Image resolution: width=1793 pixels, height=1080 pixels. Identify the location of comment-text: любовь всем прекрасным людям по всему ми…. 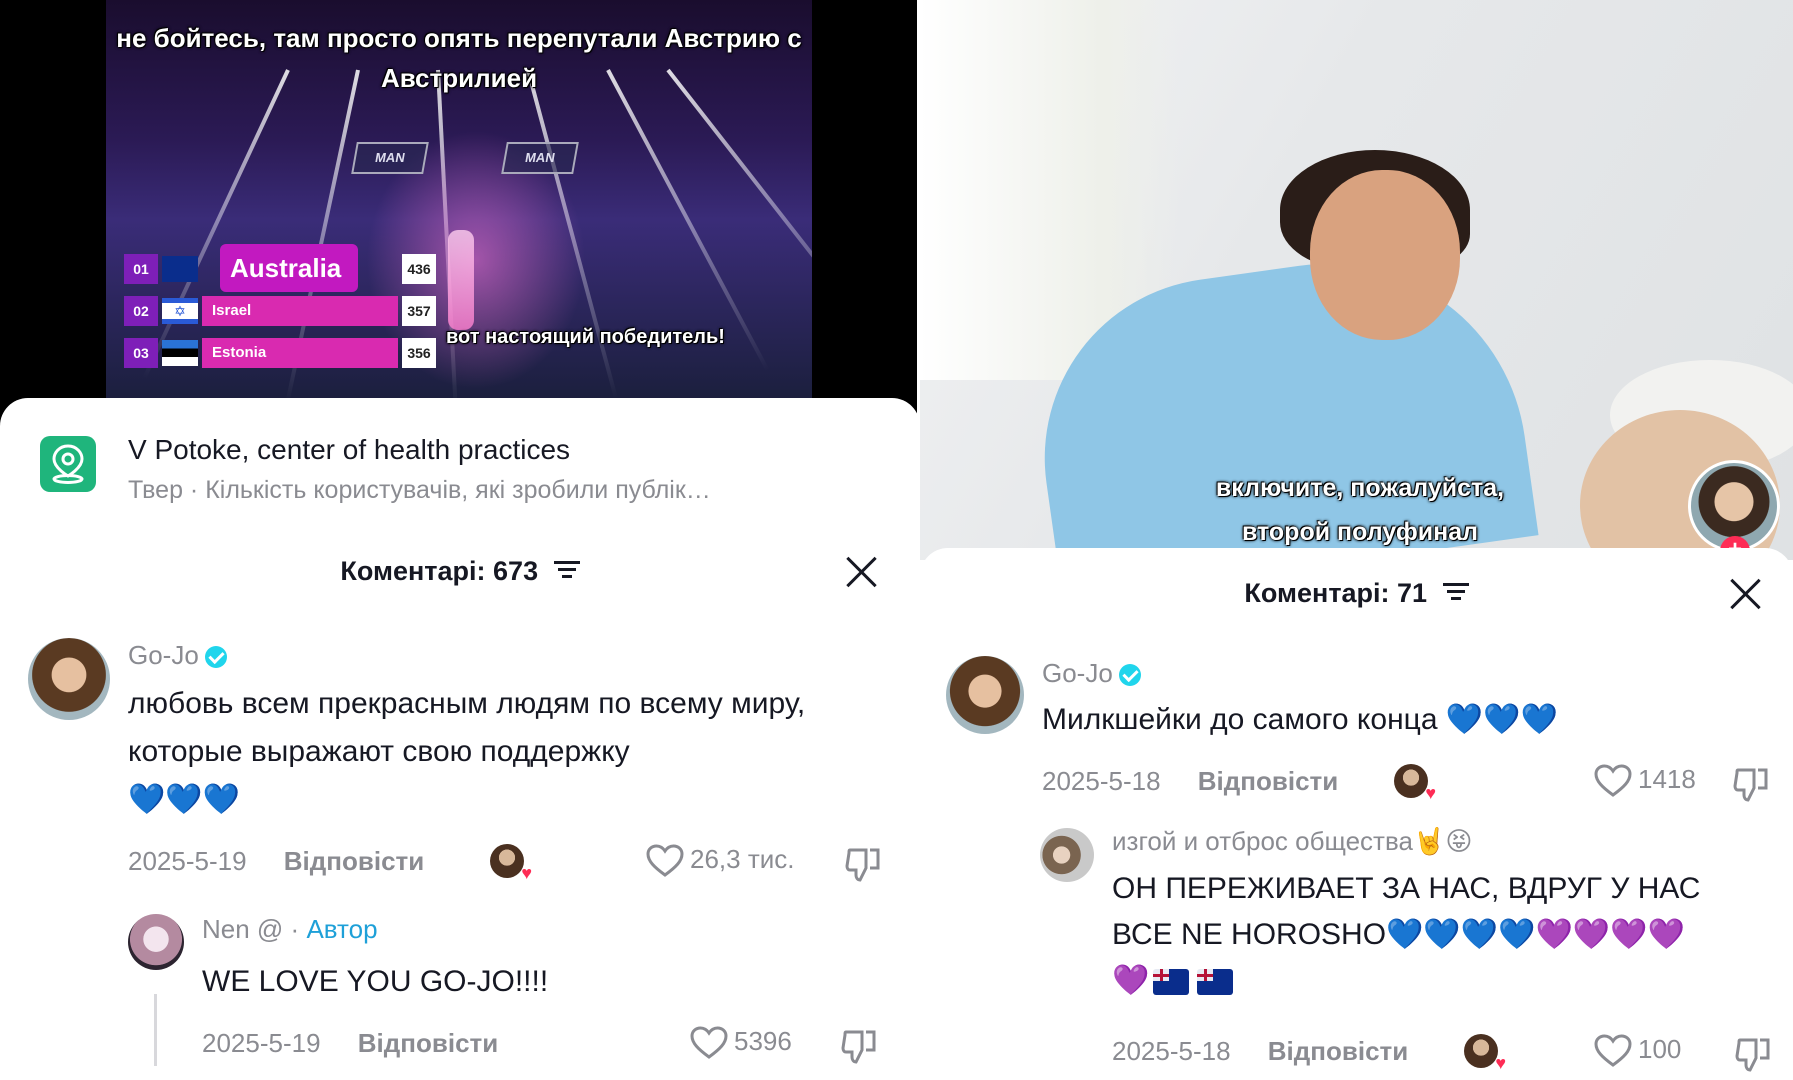
(498, 752).